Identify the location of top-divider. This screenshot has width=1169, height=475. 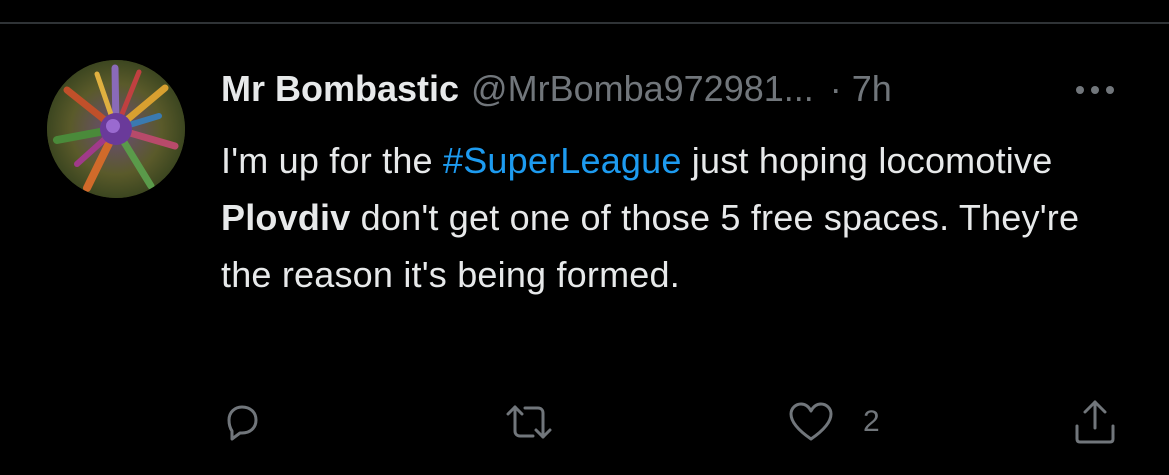
(584, 23).